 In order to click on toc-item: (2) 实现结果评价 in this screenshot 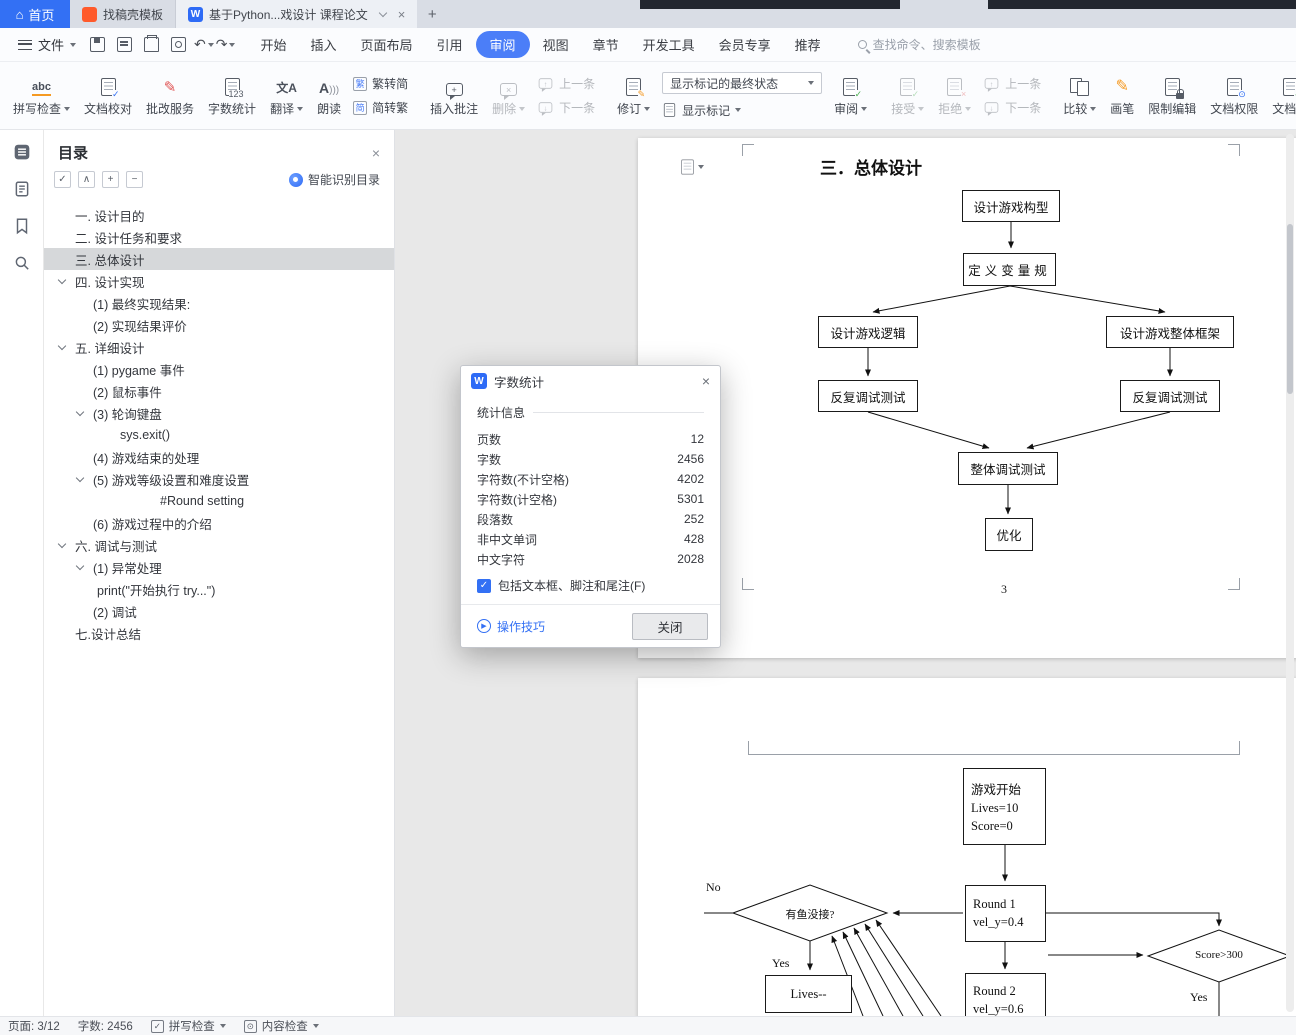, I will do `click(219, 325)`.